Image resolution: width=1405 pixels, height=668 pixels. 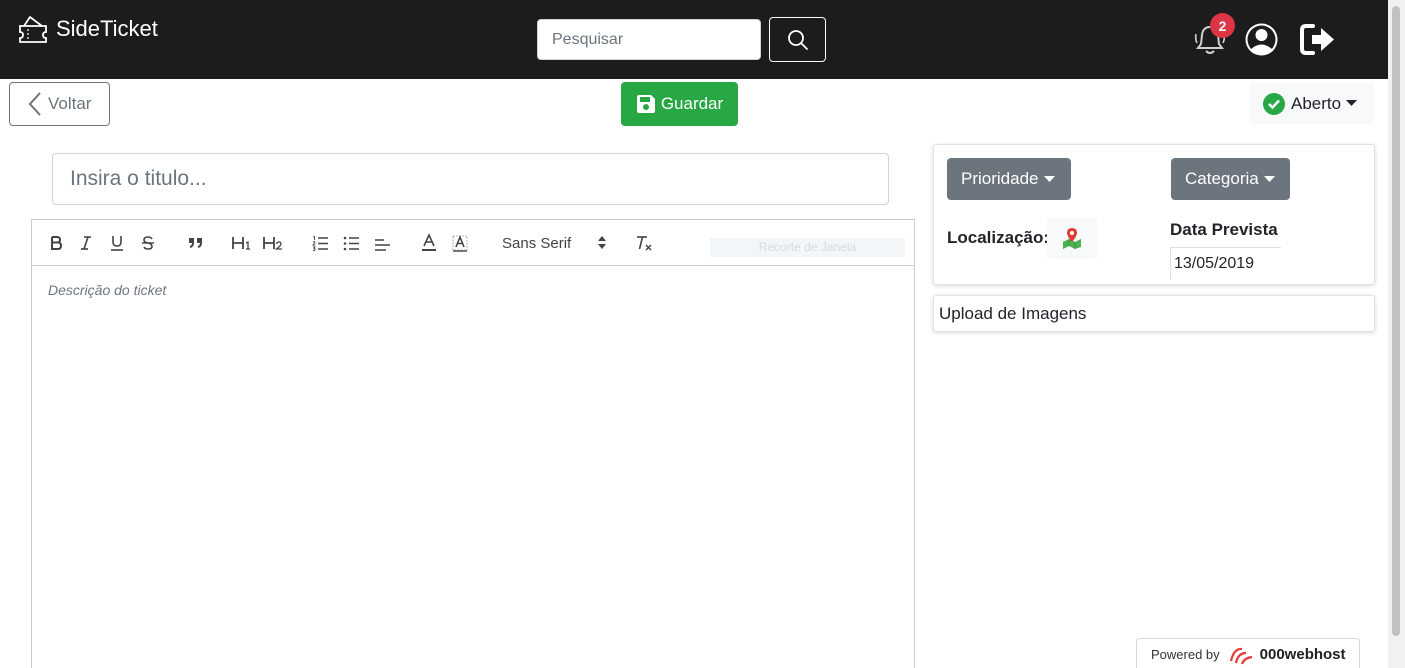 I want to click on highlight-color-icon, so click(x=460, y=243).